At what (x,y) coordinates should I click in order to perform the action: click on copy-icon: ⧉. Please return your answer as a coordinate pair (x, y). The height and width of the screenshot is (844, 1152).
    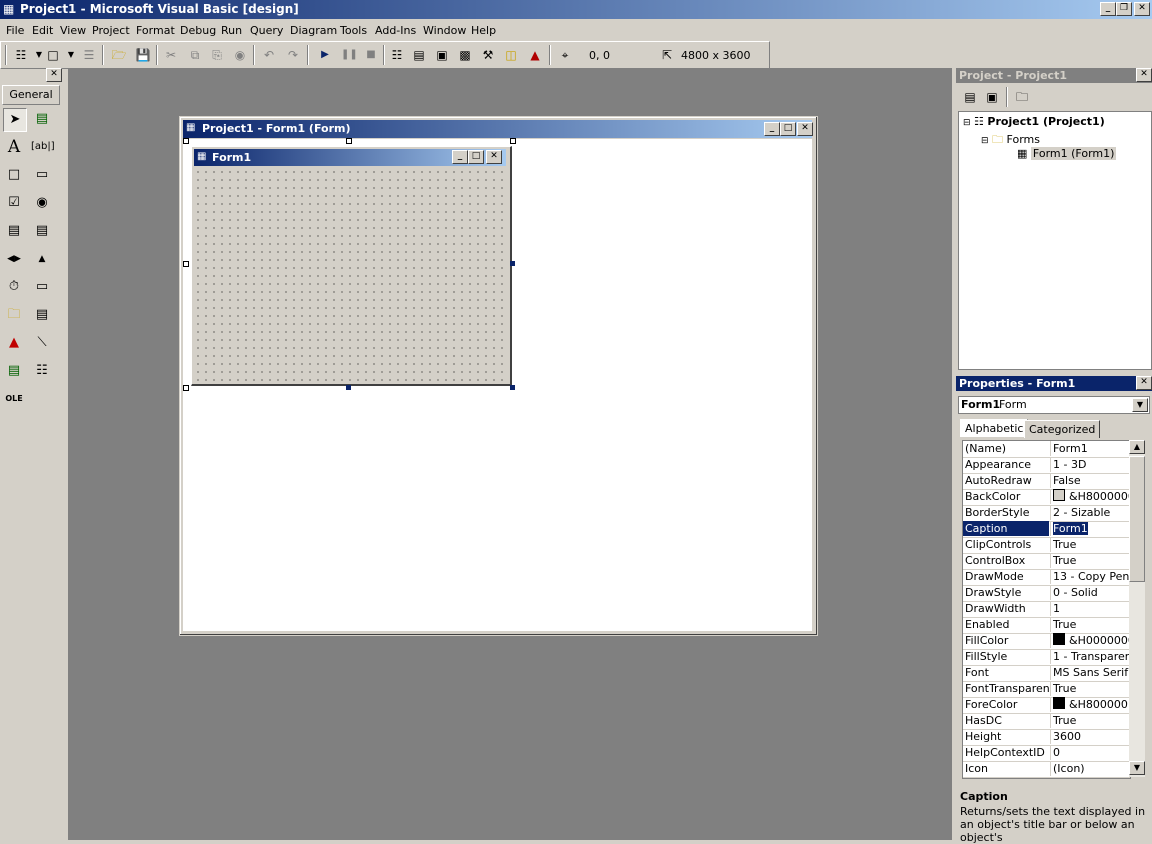
    Looking at the image, I should click on (195, 55).